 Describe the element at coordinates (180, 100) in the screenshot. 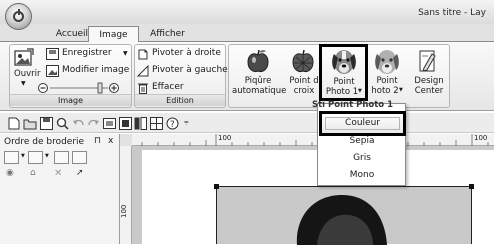

I see `group-edition-label: Edition` at that location.